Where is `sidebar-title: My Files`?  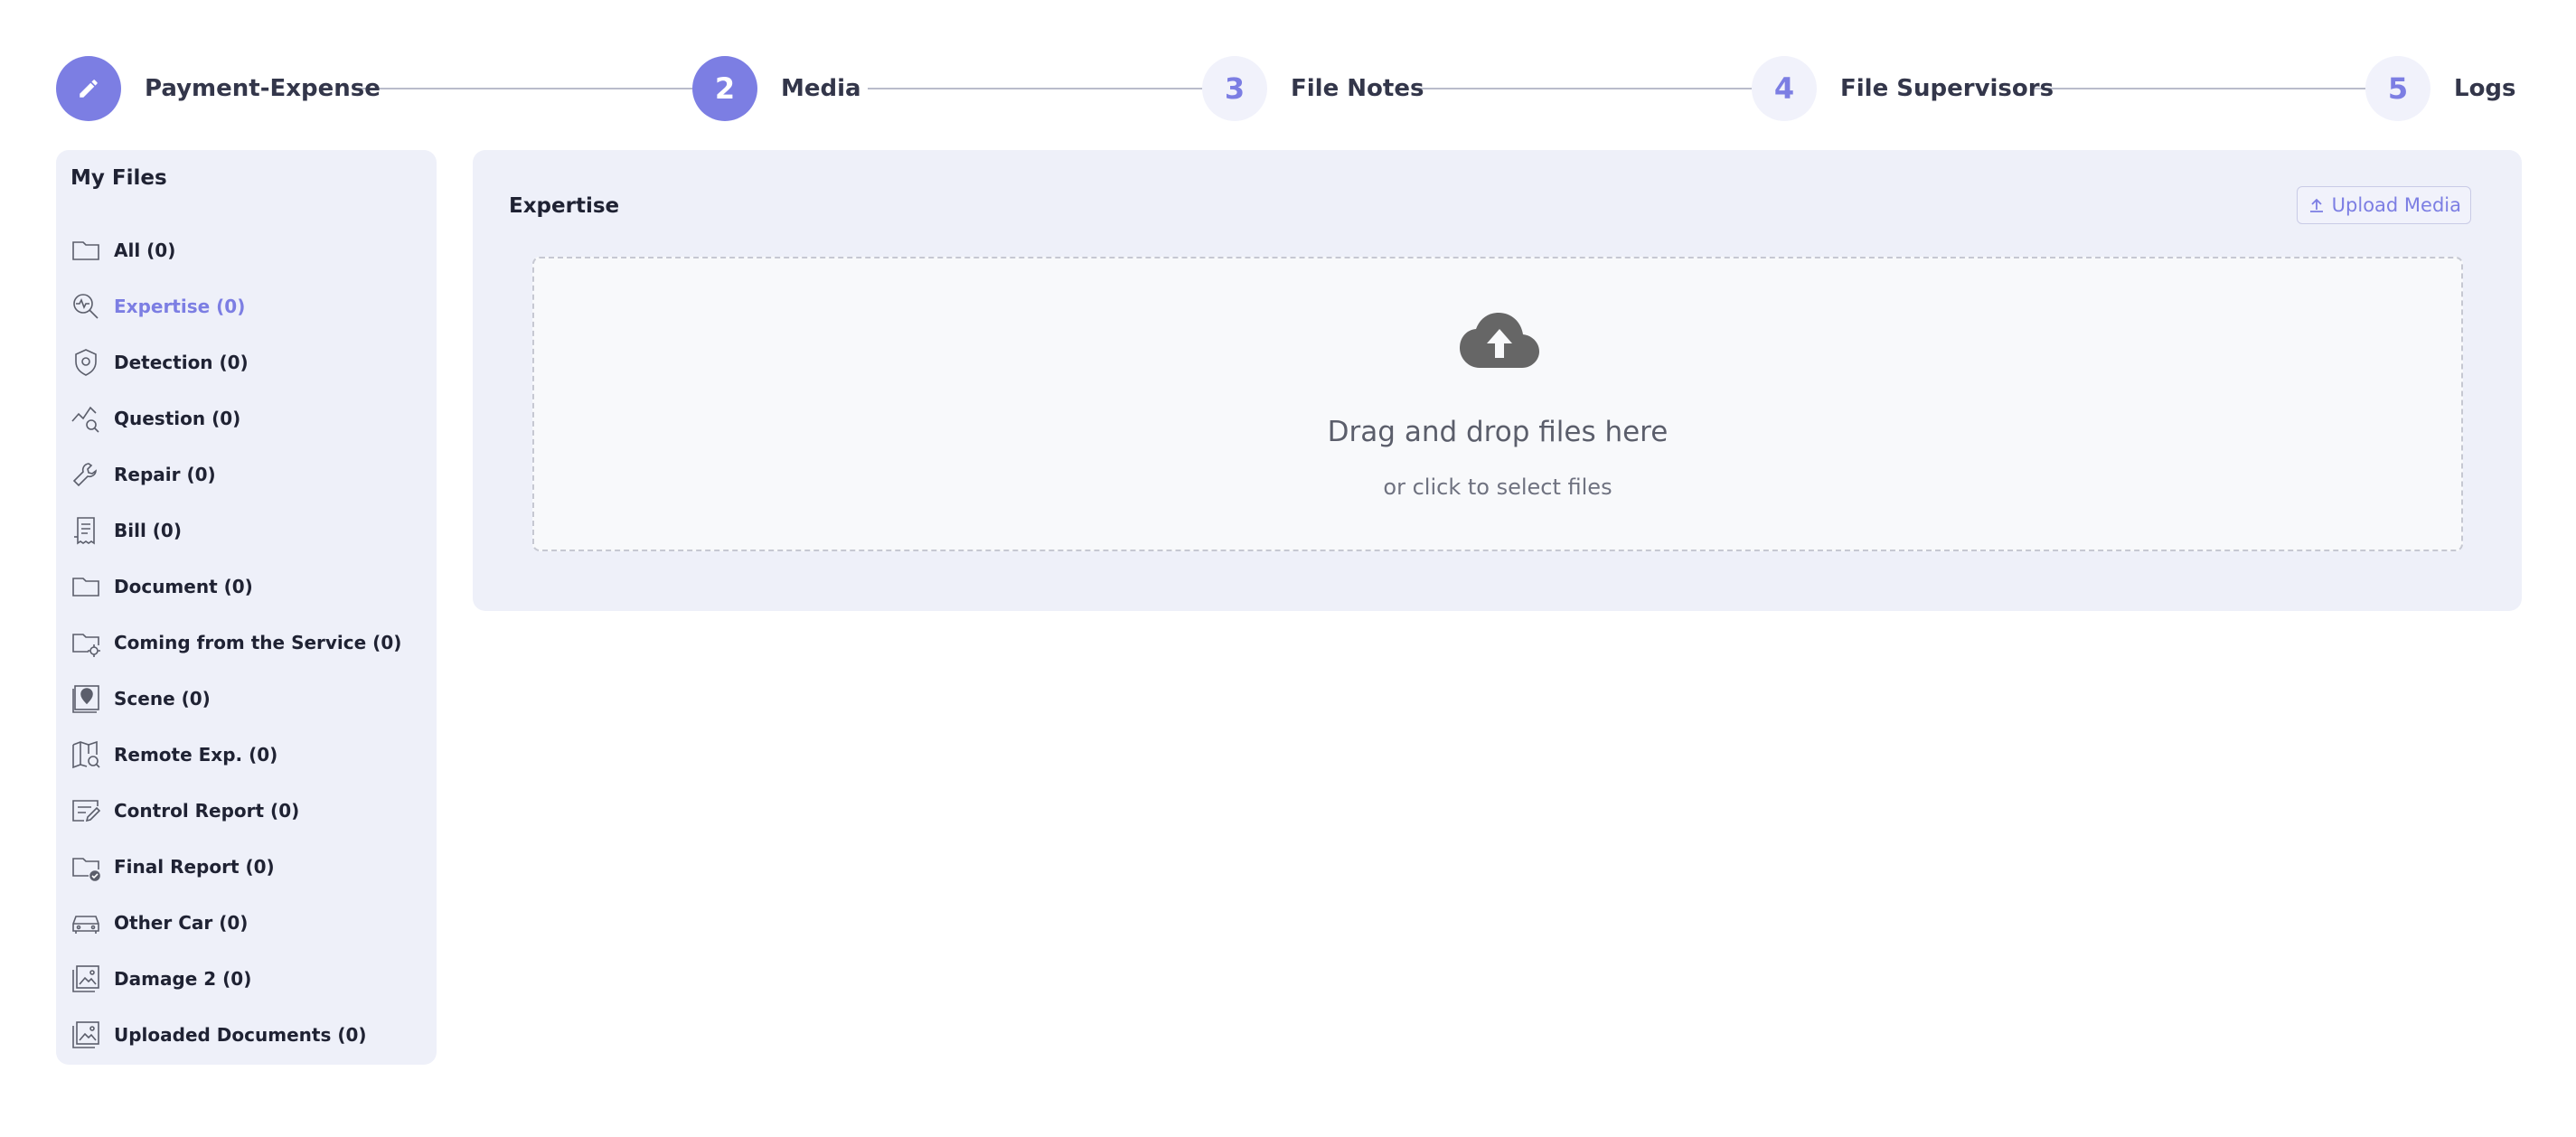
sidebar-title: My Files is located at coordinates (119, 178).